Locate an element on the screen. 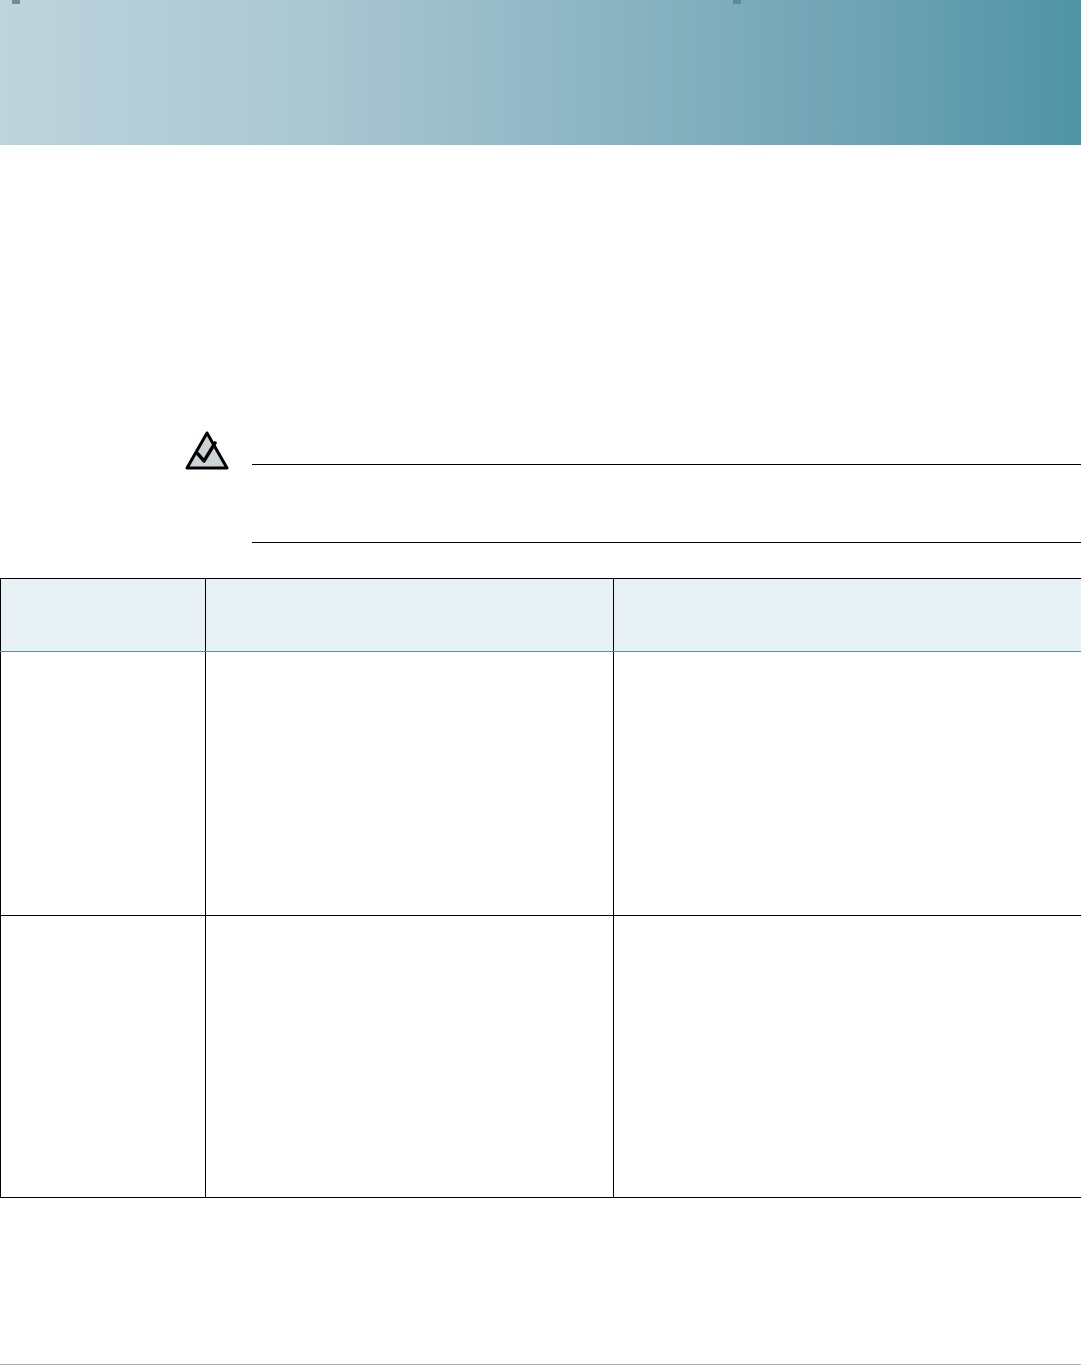 This screenshot has height=1366, width=1081. chapter-header-band is located at coordinates (540, 72).